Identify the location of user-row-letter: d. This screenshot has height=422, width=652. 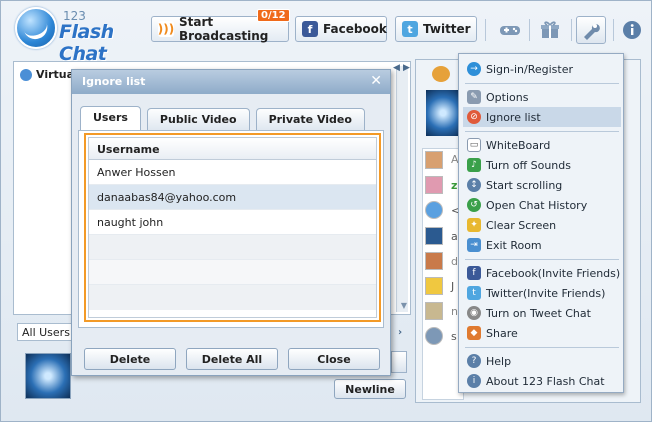
(454, 261).